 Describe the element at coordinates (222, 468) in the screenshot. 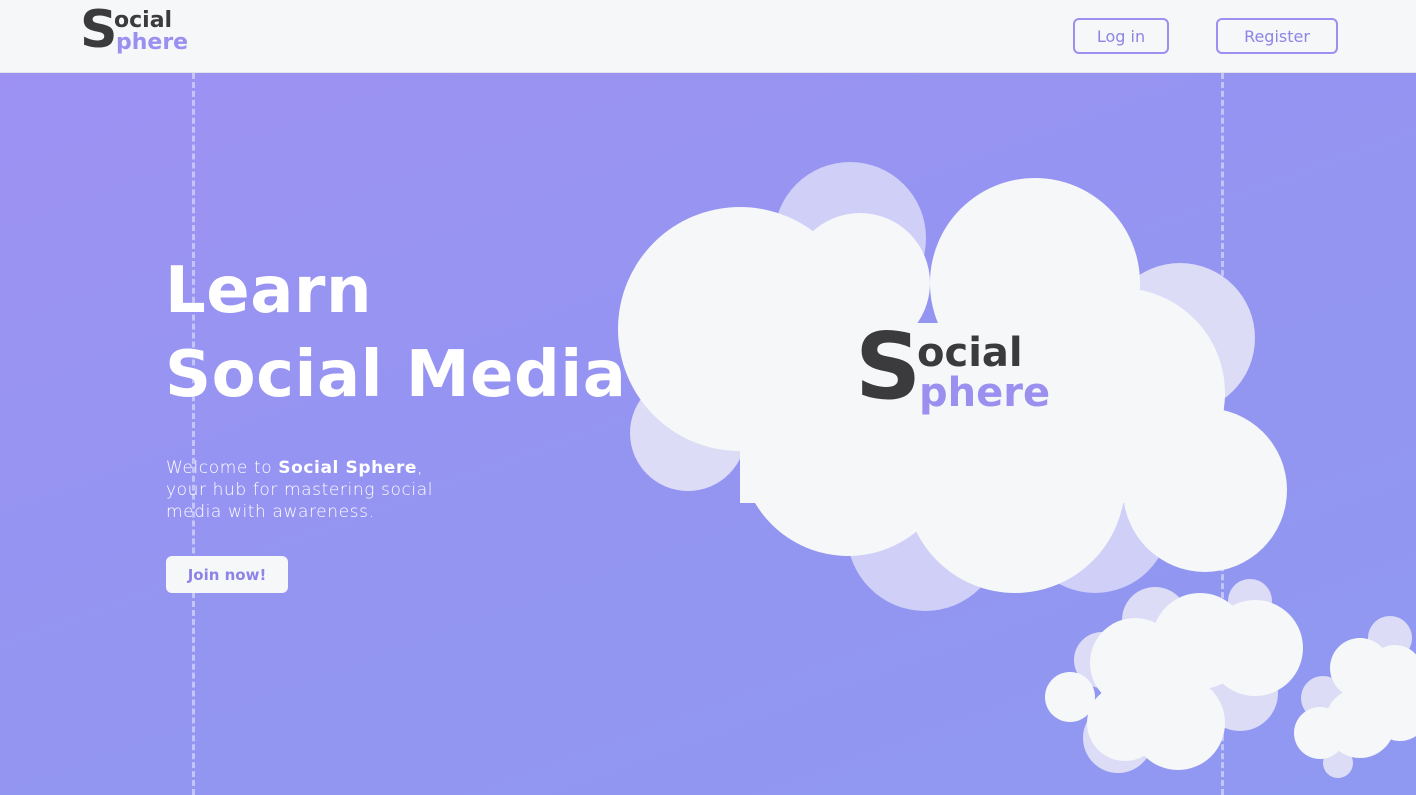

I see `intro-prefix: Welcome to` at that location.